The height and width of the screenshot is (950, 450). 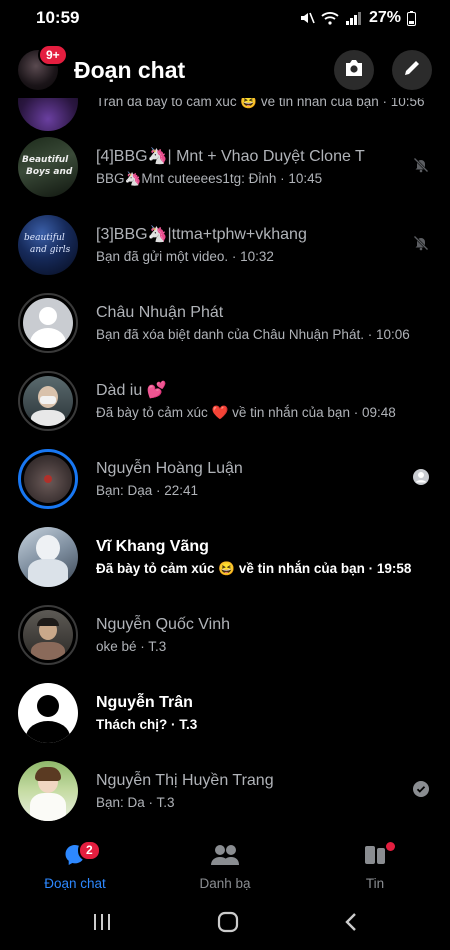 What do you see at coordinates (144, 702) in the screenshot?
I see `chat-name: Nguyễn Trân` at bounding box center [144, 702].